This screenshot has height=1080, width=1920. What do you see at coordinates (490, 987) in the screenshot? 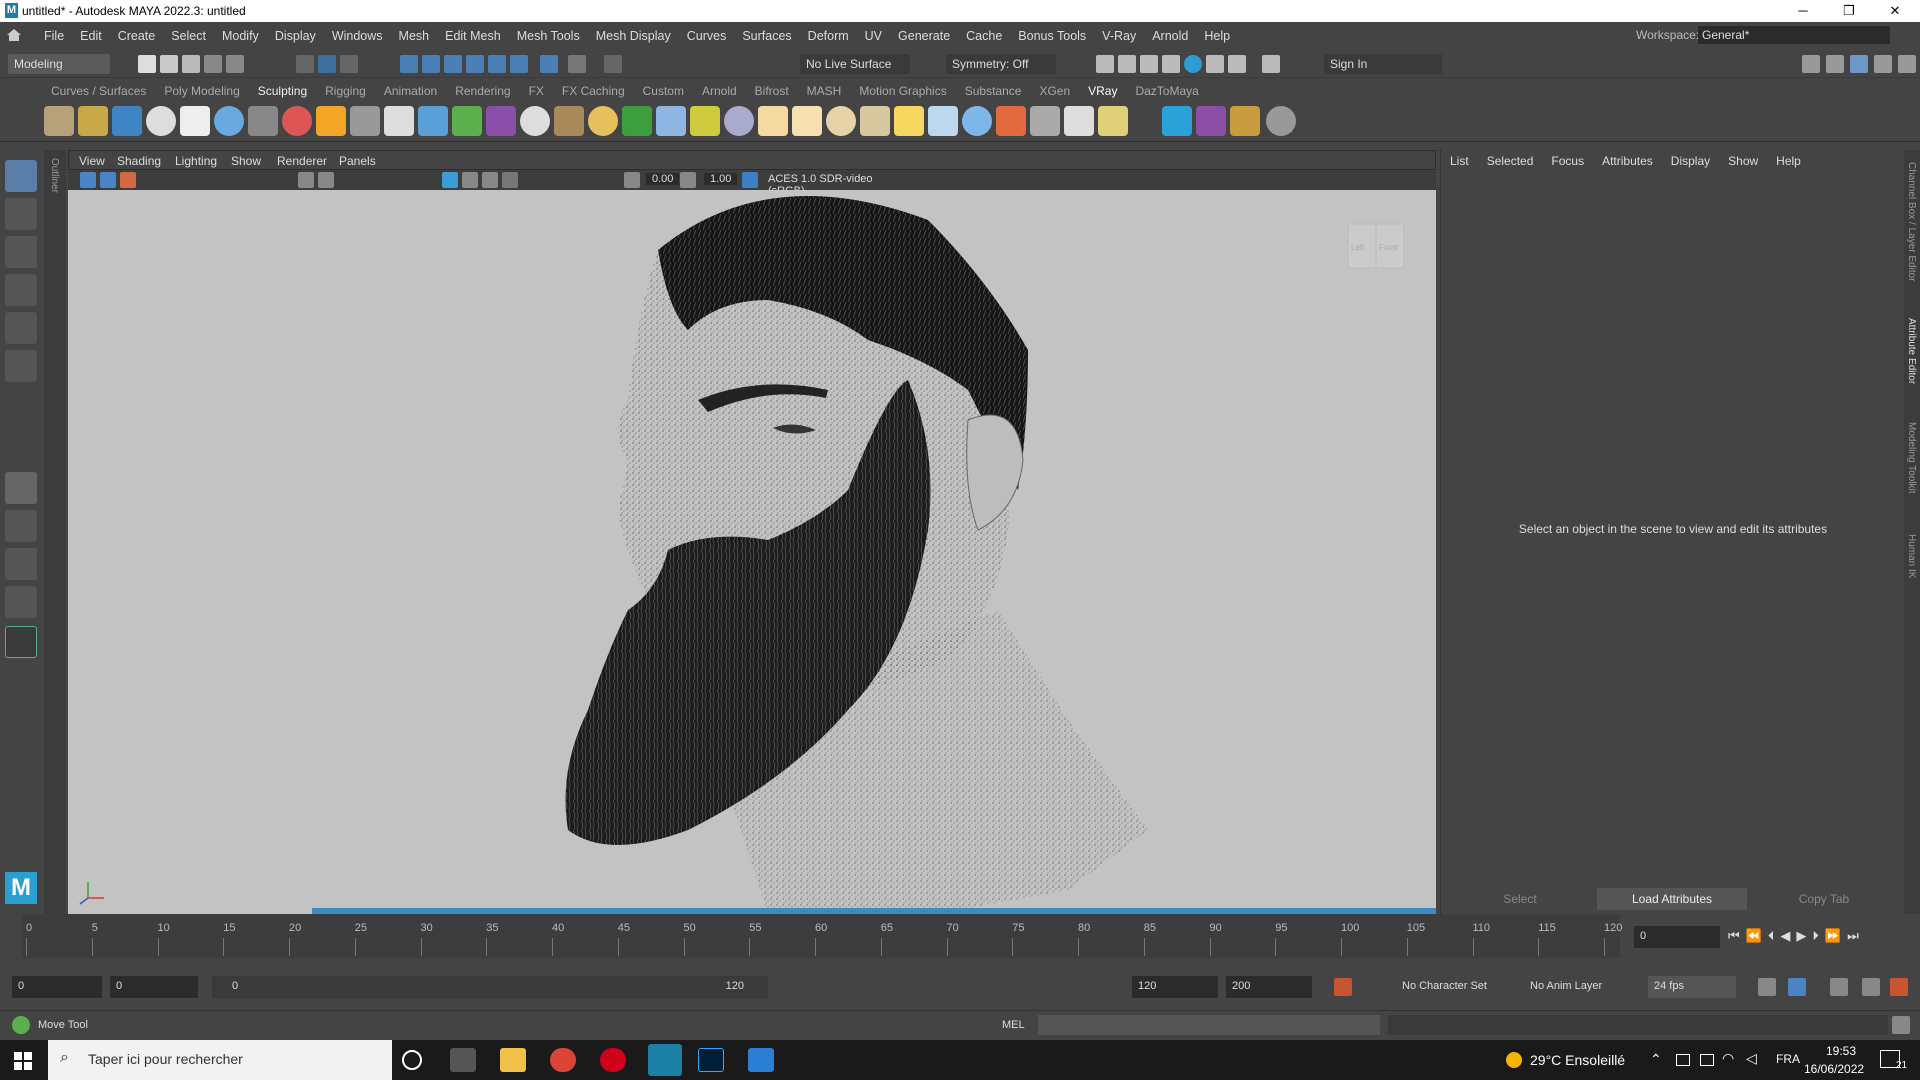
I see `range-slider: 0 120` at bounding box center [490, 987].